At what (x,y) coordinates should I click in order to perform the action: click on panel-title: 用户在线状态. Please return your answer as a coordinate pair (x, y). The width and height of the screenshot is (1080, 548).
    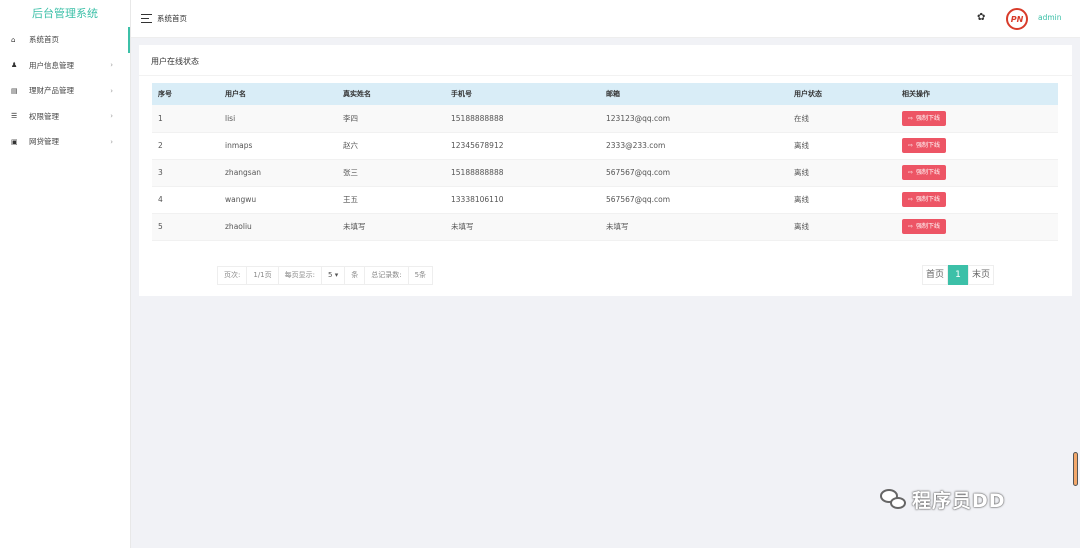
    Looking at the image, I should click on (175, 61).